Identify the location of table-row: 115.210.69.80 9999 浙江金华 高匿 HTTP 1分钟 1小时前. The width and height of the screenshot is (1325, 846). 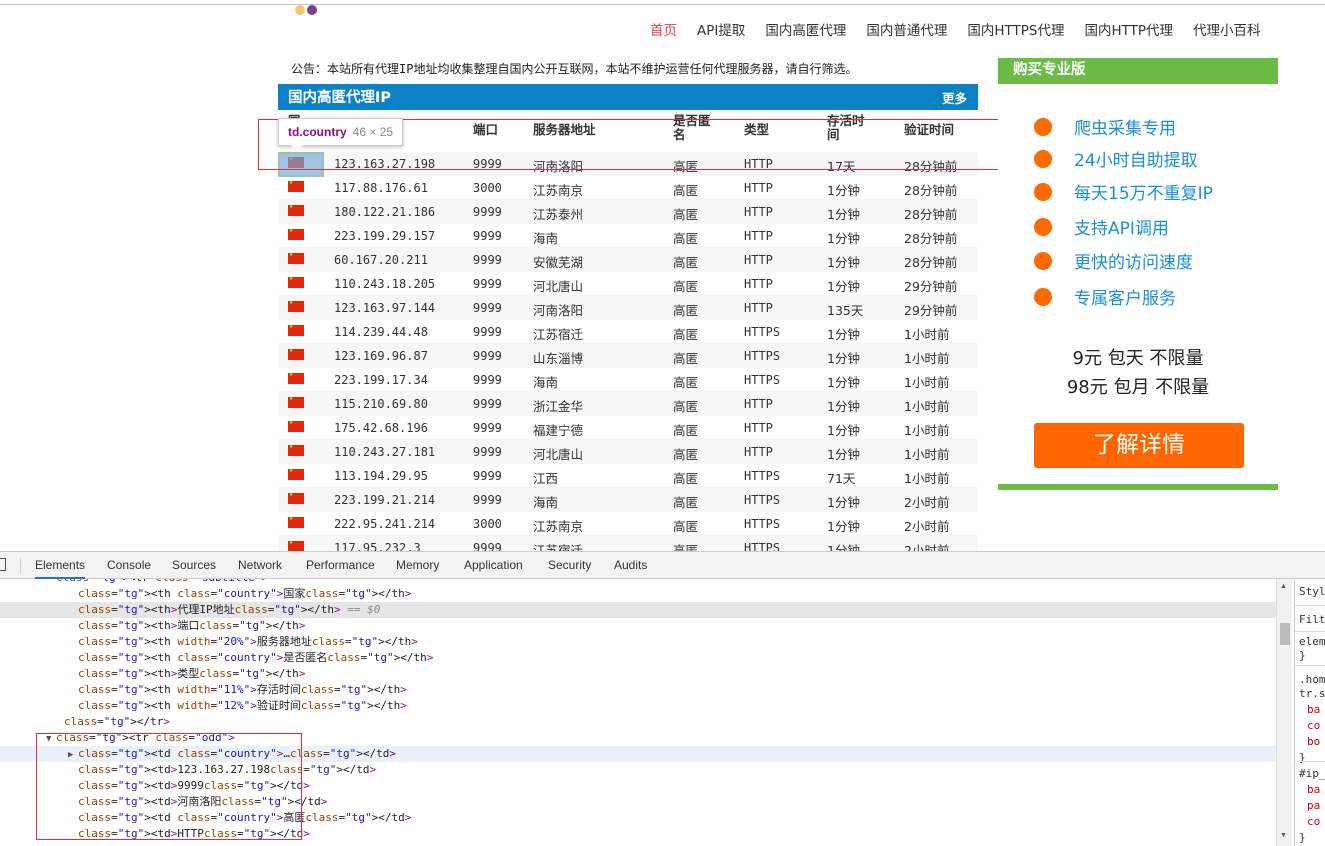
(628, 404).